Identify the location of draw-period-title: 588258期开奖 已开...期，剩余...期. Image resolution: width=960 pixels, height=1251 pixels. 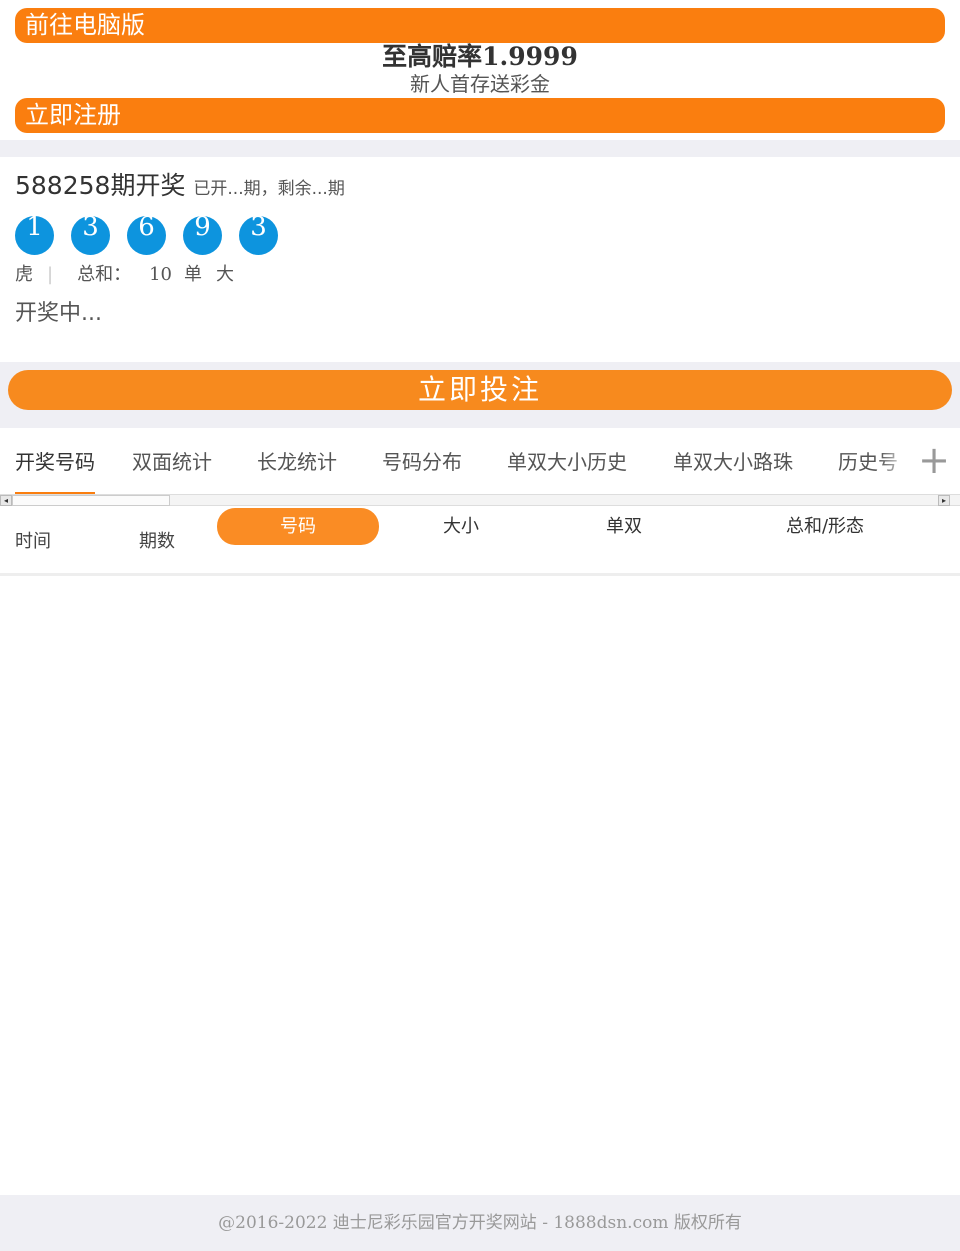
(180, 187).